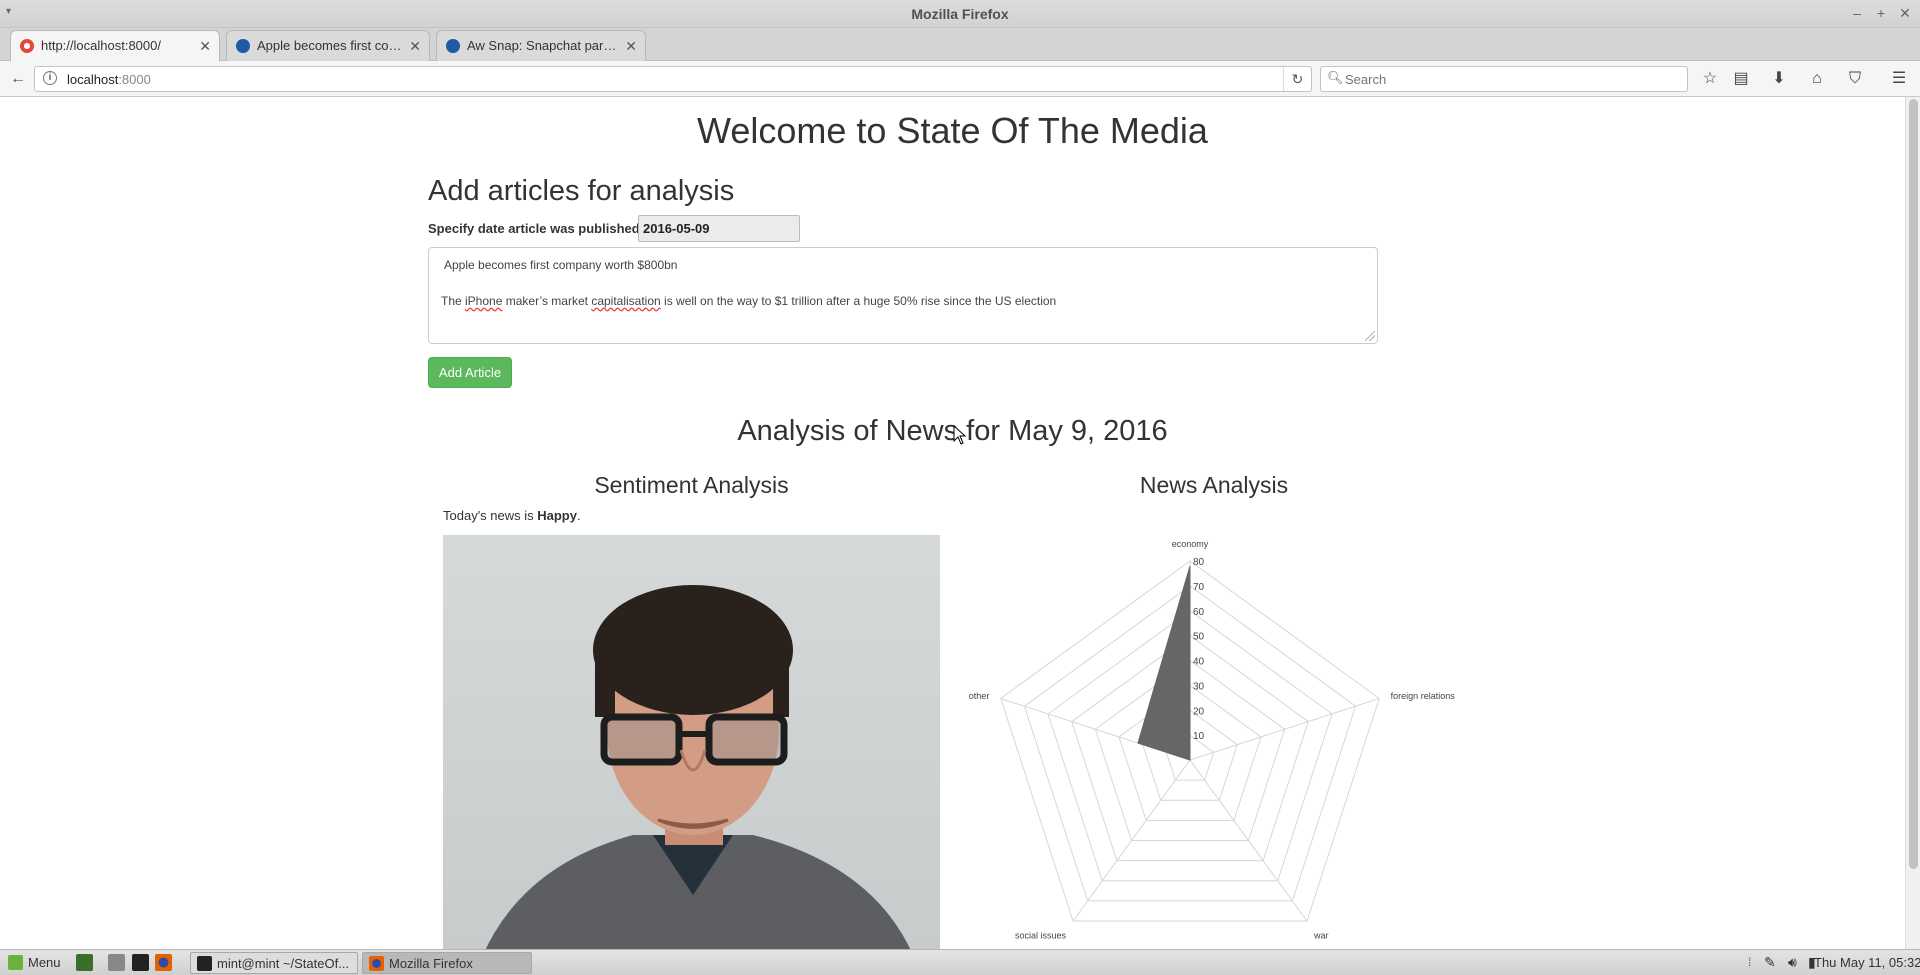  Describe the element at coordinates (691, 485) in the screenshot. I see `sentiment-title: Sentiment Analysis` at that location.